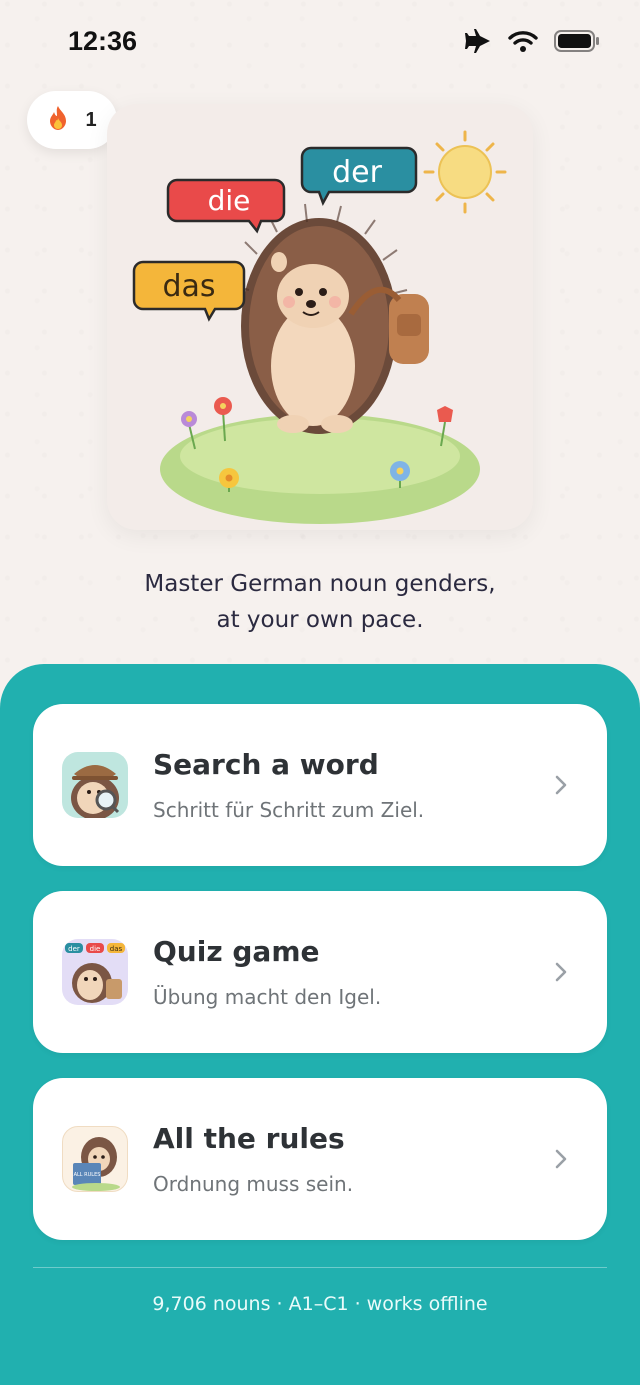  I want to click on svg-text: der, so click(74, 949).